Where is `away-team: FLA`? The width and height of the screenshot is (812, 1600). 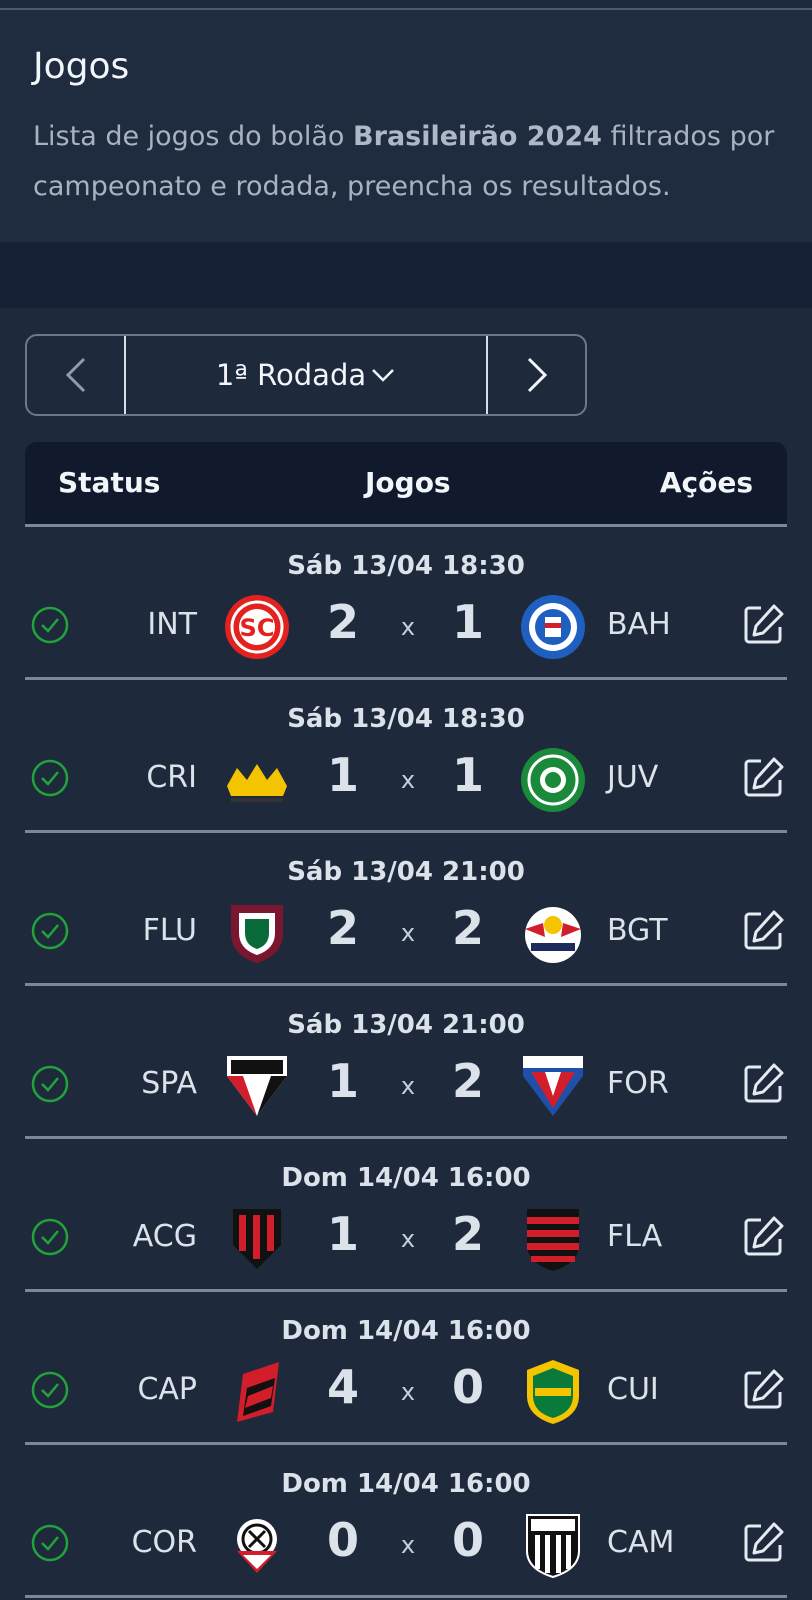
away-team: FLA is located at coordinates (635, 1236).